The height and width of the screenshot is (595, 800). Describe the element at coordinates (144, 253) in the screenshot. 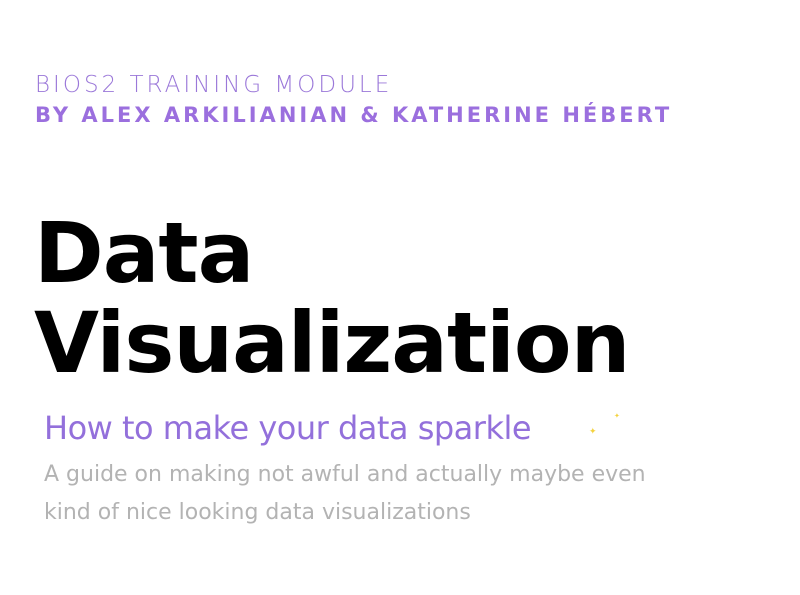

I see `title-line-1: Data` at that location.